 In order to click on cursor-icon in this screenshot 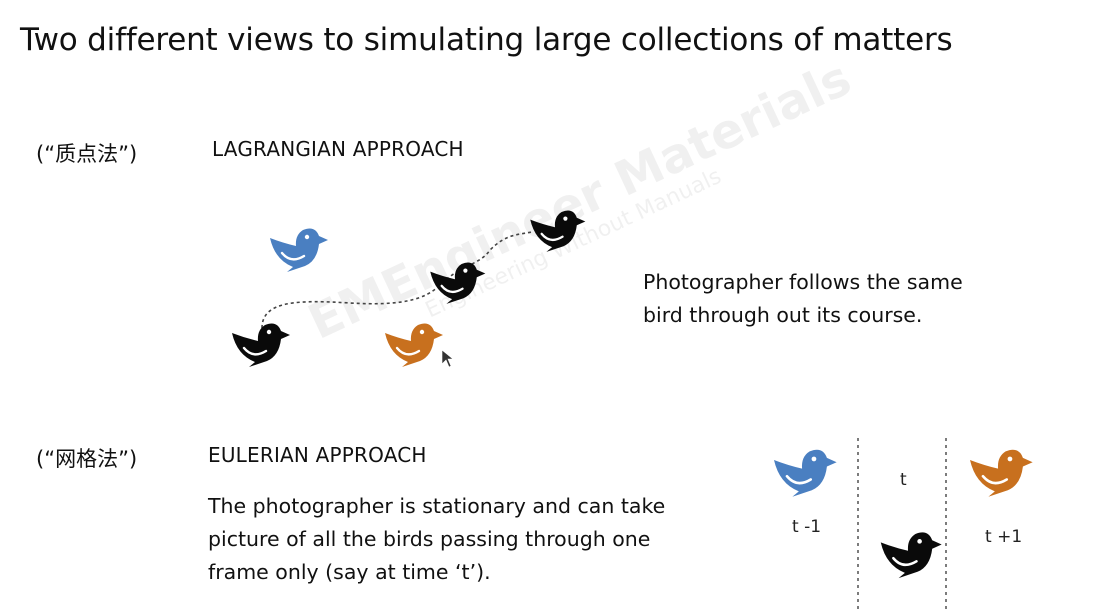, I will do `click(447, 358)`.